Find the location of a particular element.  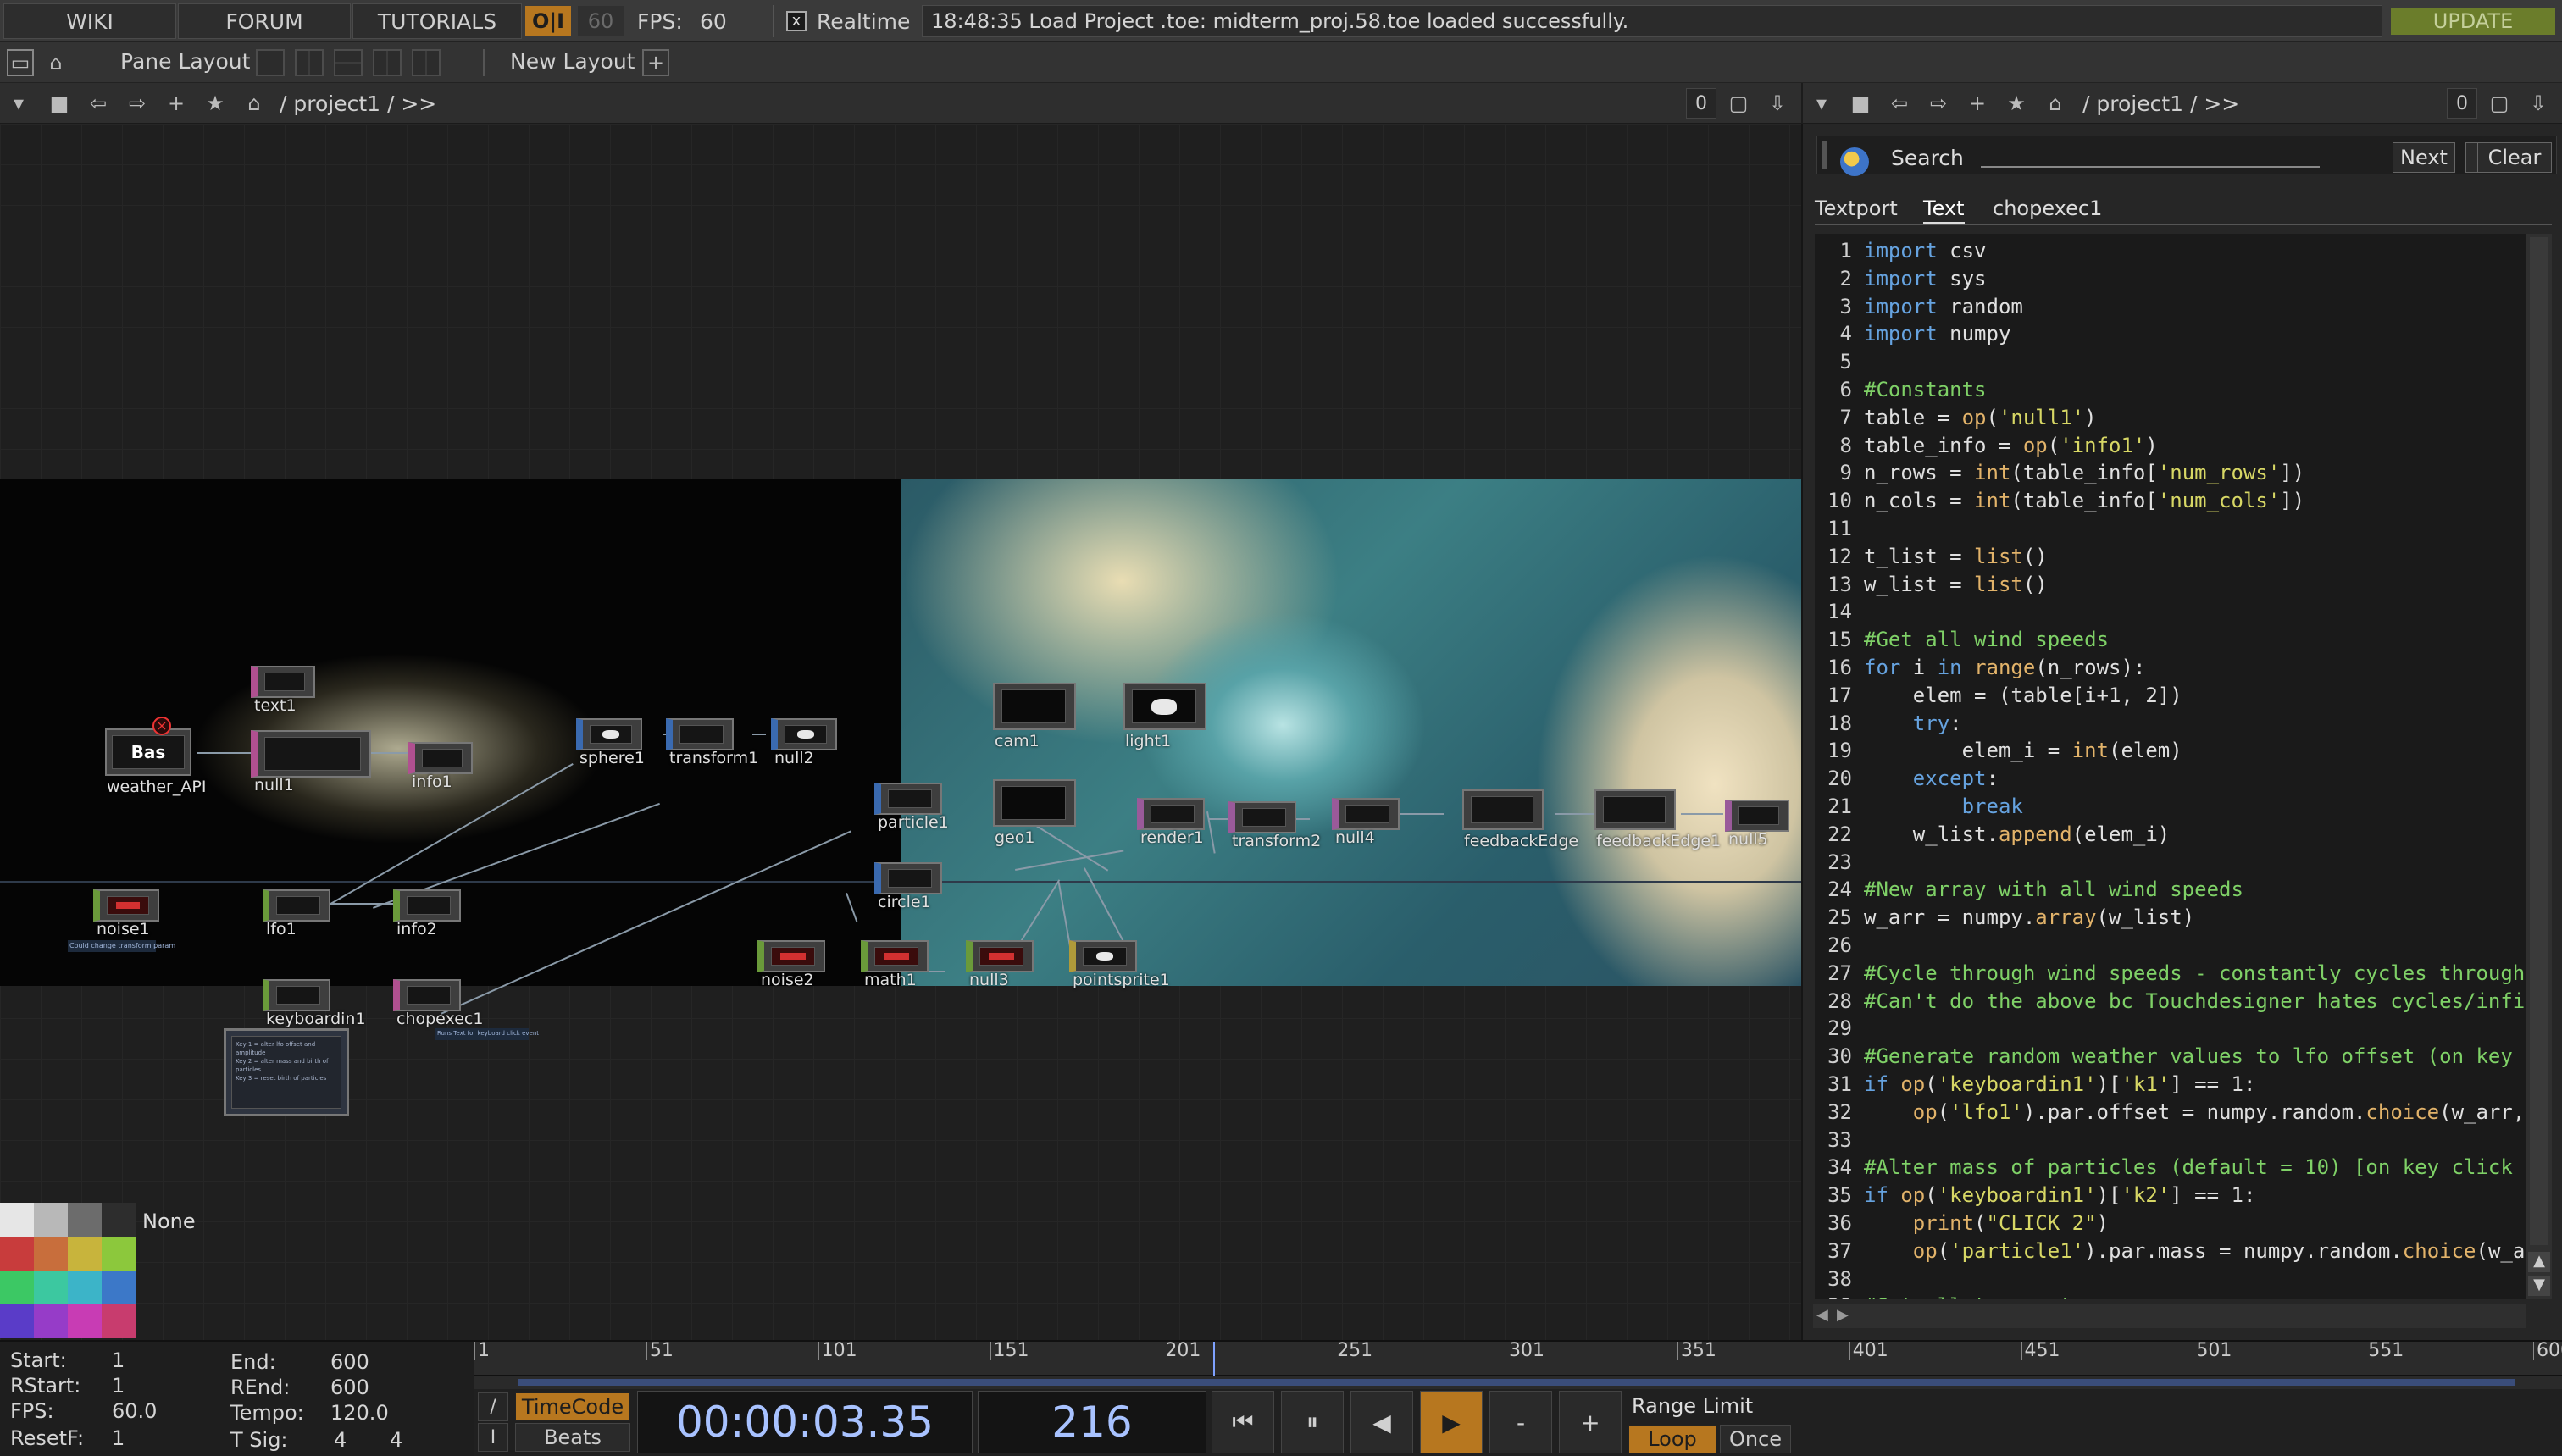

code-line: 1 import csv is located at coordinates (1901, 252).